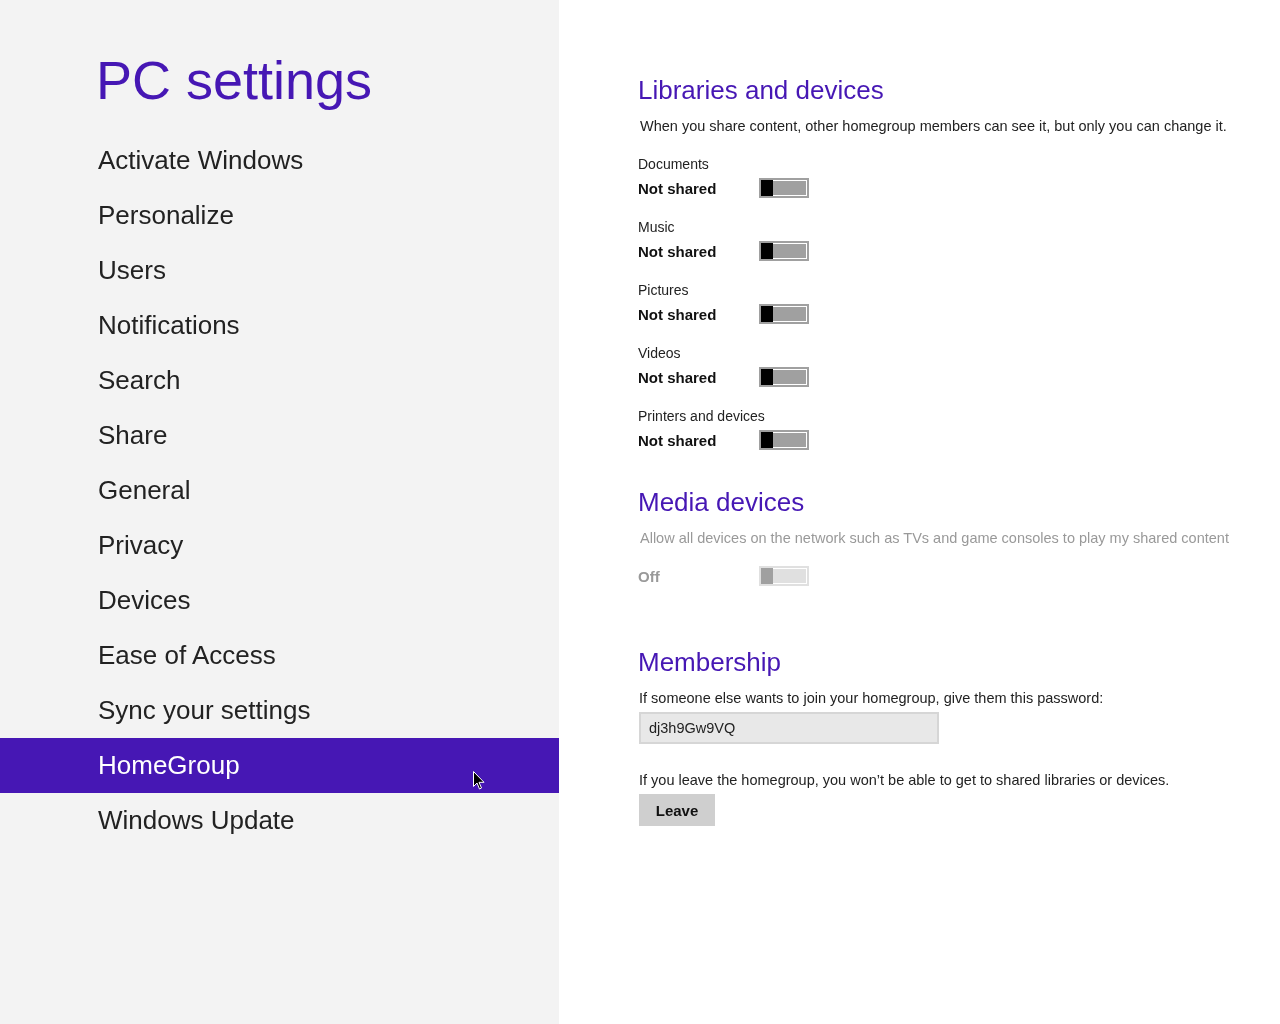 This screenshot has width=1280, height=1024. What do you see at coordinates (905, 780) in the screenshot?
I see `leave-note: If you leave the homegroup, you won’t be able to get to shared libraries or devices.` at bounding box center [905, 780].